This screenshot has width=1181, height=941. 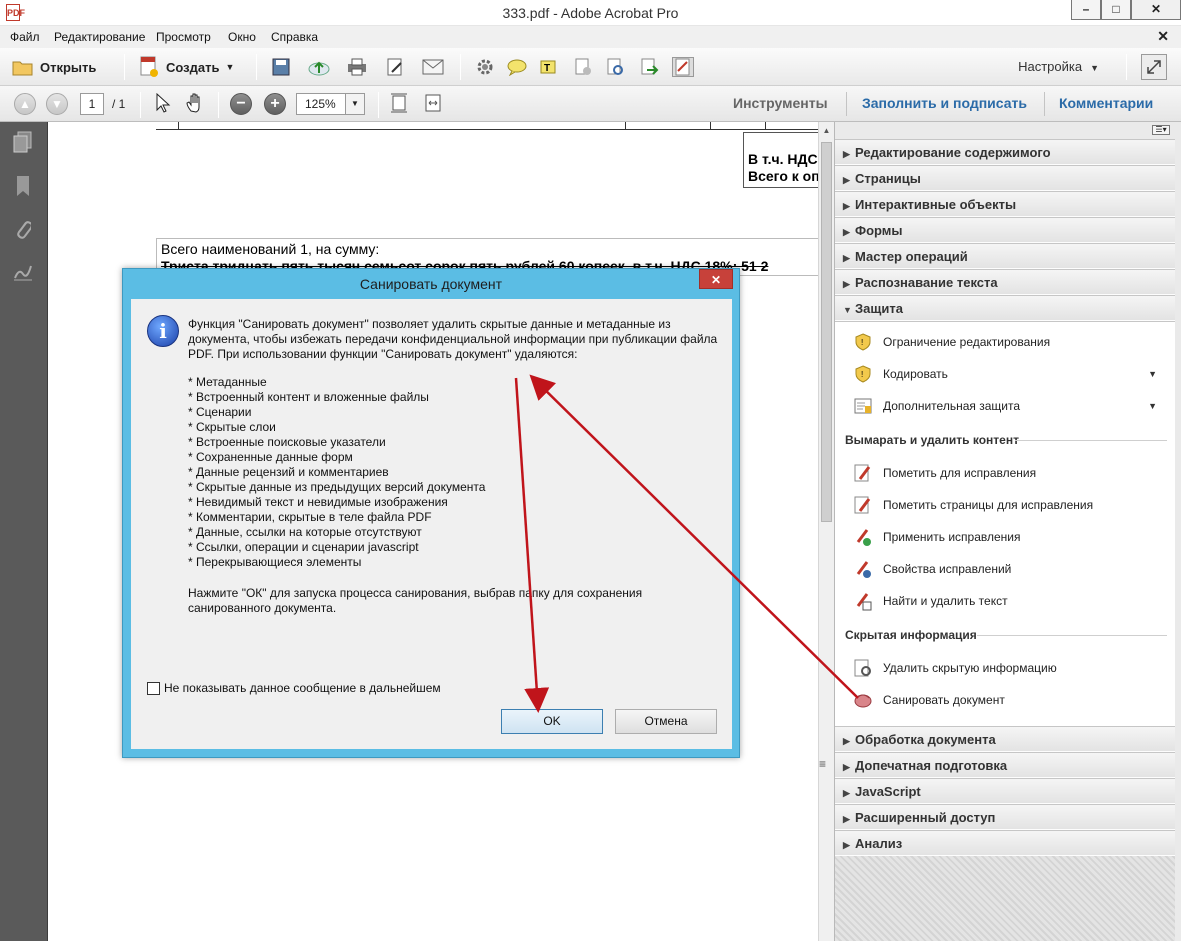 What do you see at coordinates (183, 37) in the screenshot?
I see `menu-view: Просмотр` at bounding box center [183, 37].